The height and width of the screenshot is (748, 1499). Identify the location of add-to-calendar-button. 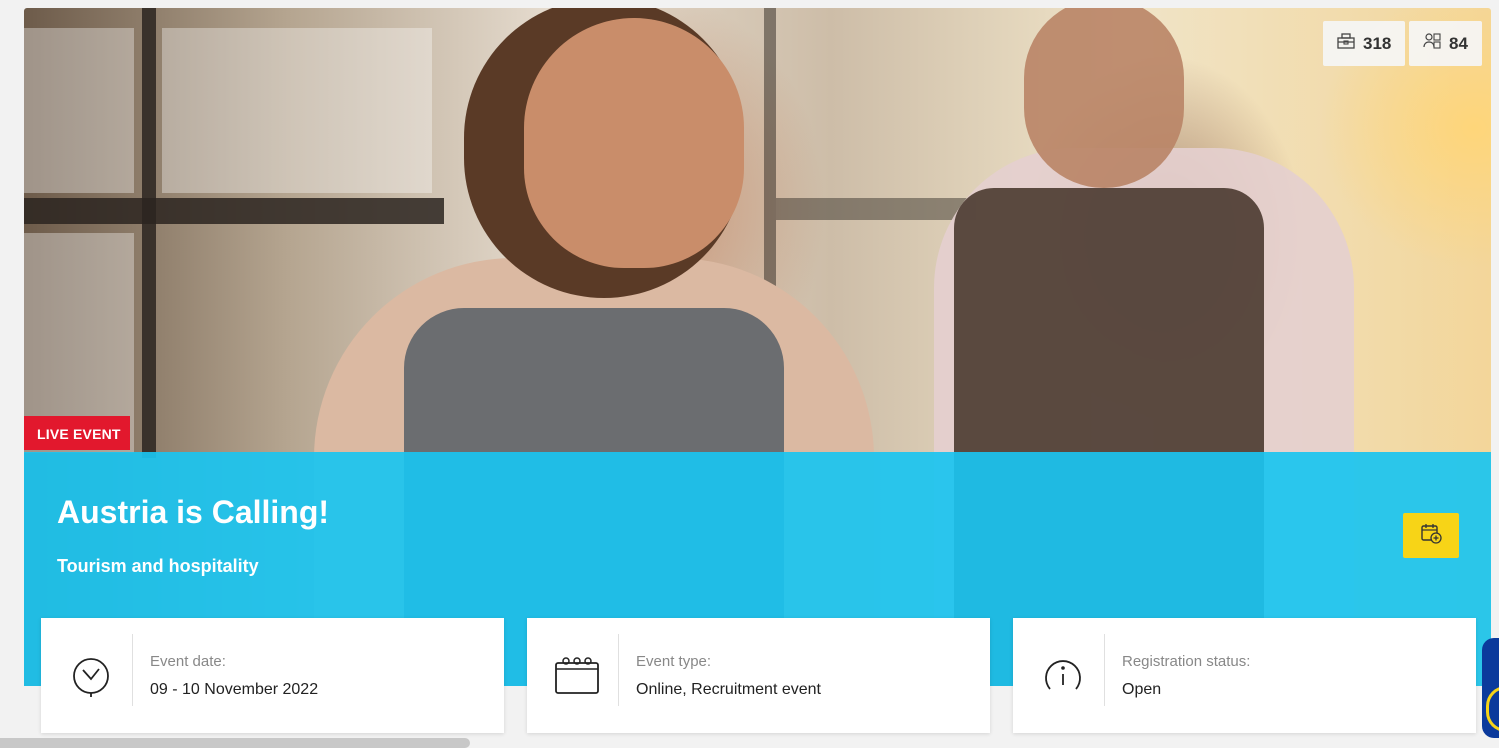
(1431, 535).